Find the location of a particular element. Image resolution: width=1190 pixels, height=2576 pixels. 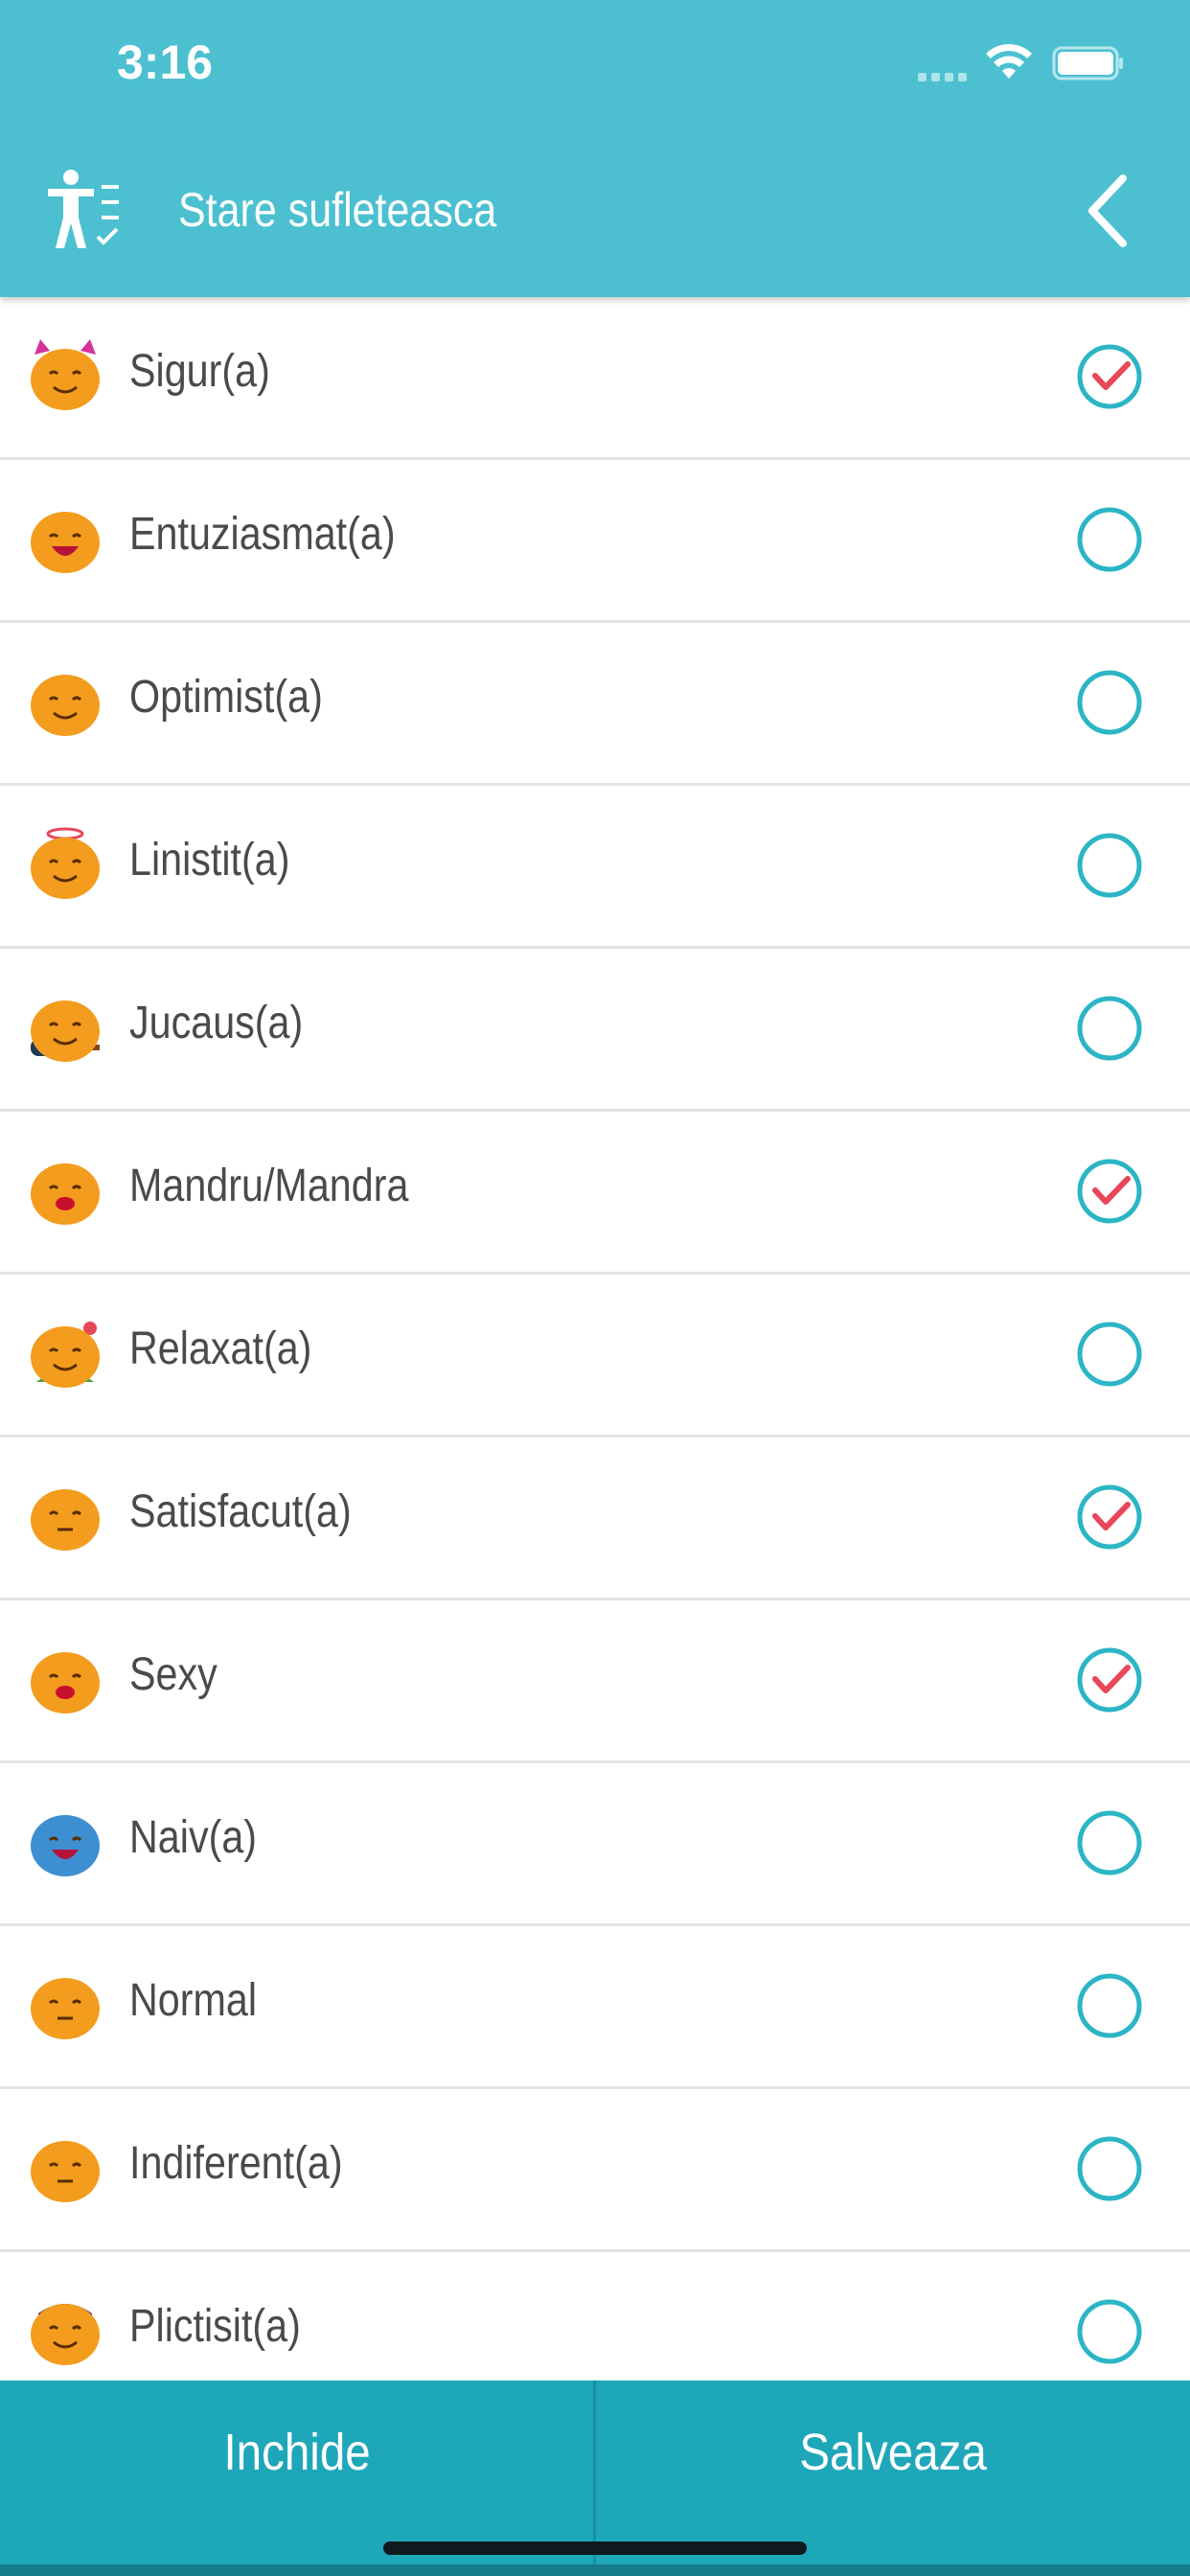

back-button is located at coordinates (1111, 210).